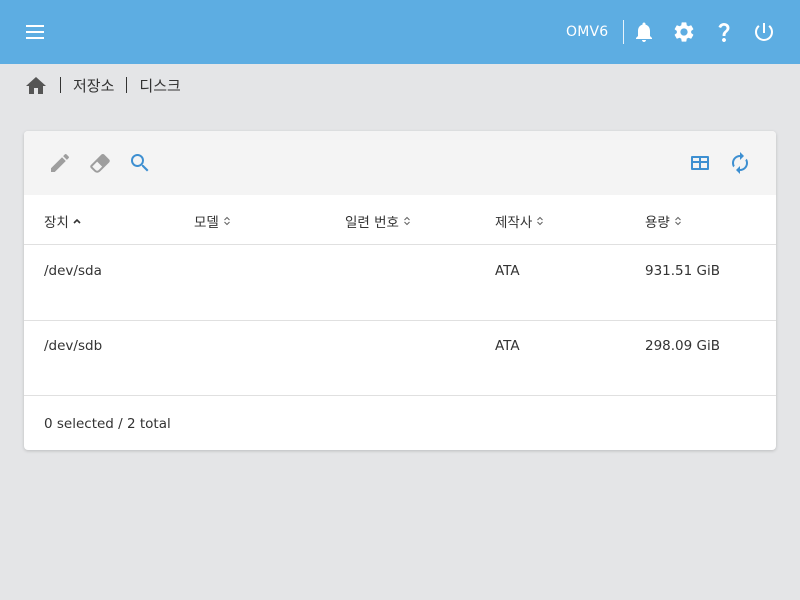 Image resolution: width=800 pixels, height=600 pixels. Describe the element at coordinates (740, 163) in the screenshot. I see `refresh-icon` at that location.